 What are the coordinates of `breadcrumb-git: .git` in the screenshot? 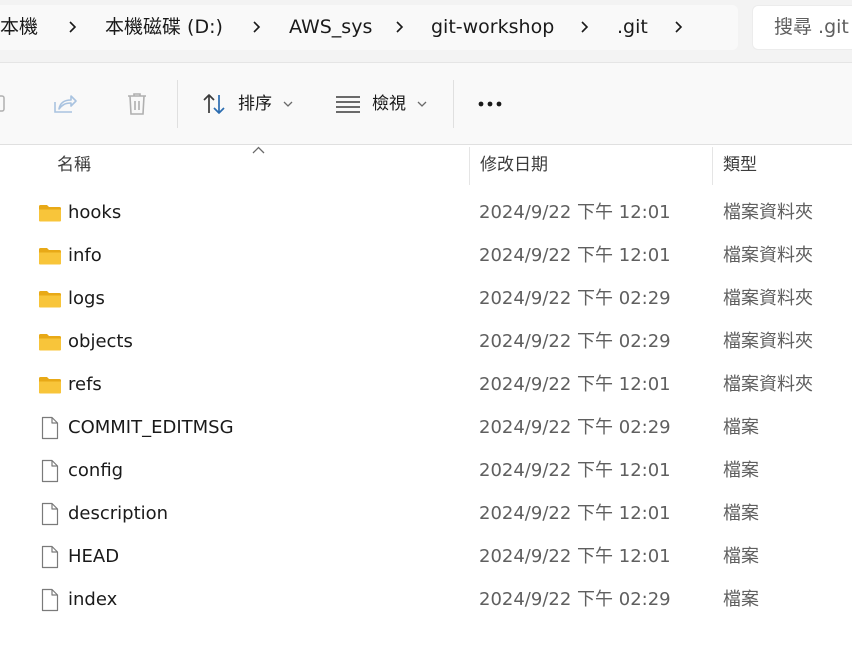 It's located at (632, 27).